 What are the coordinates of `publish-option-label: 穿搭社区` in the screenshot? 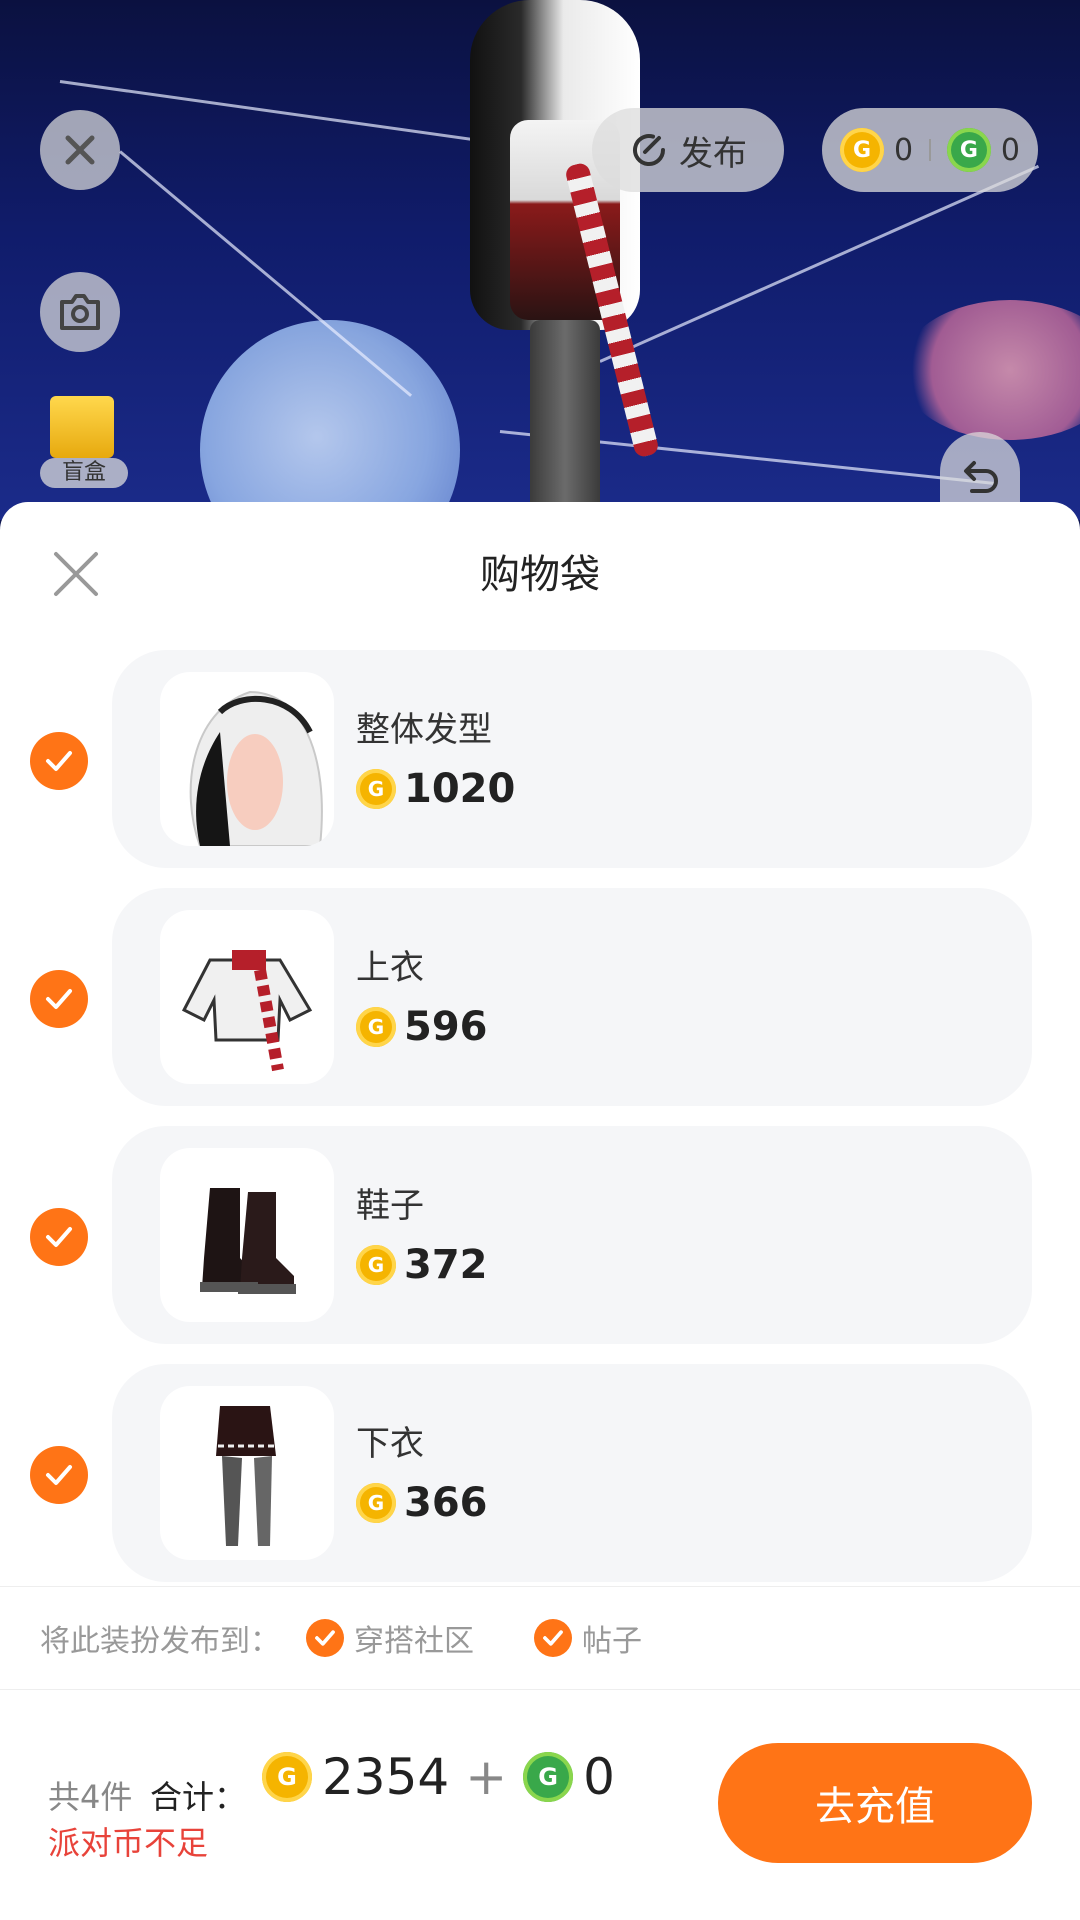 It's located at (414, 1641).